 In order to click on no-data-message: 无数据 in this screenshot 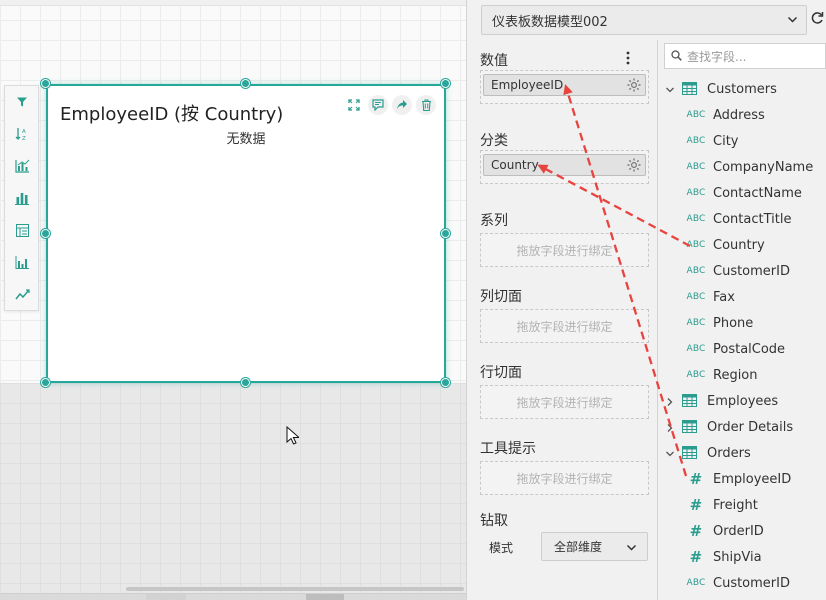, I will do `click(246, 139)`.